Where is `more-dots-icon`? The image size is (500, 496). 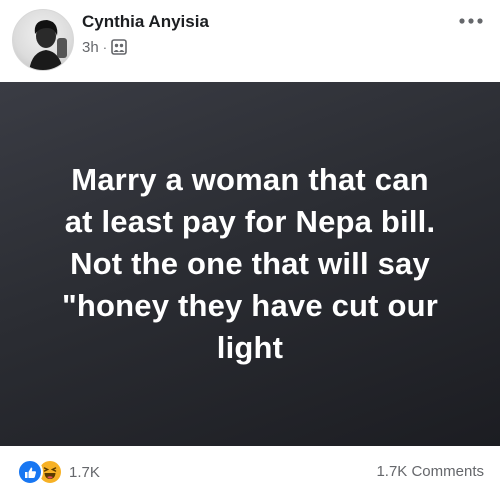 more-dots-icon is located at coordinates (471, 21).